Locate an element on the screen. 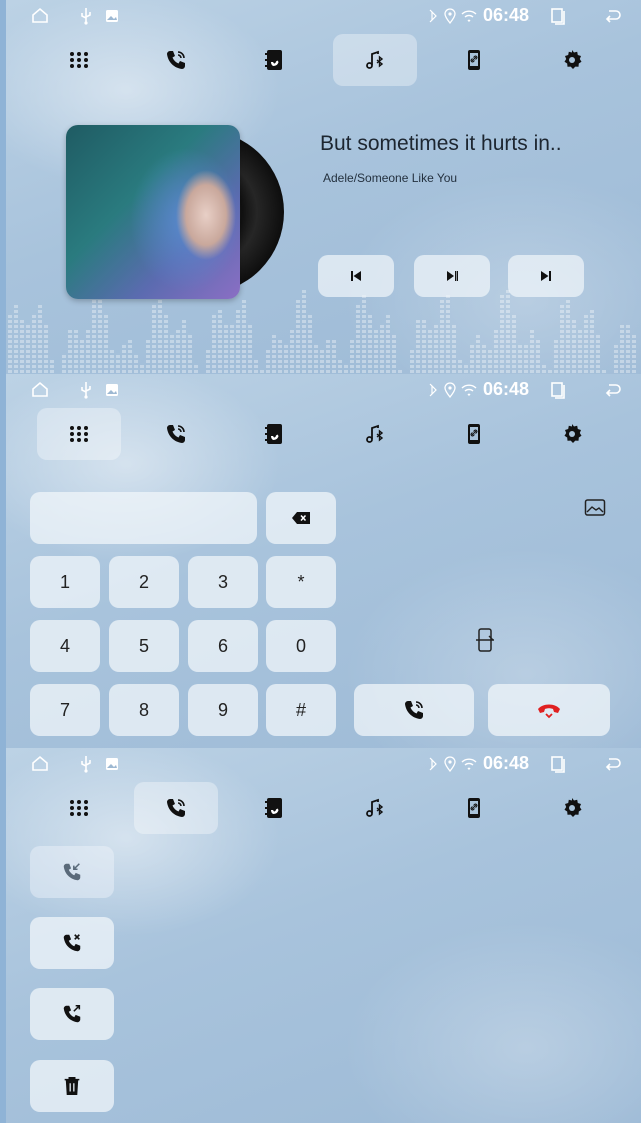 This screenshot has width=641, height=1123. key-8: 8 is located at coordinates (144, 710).